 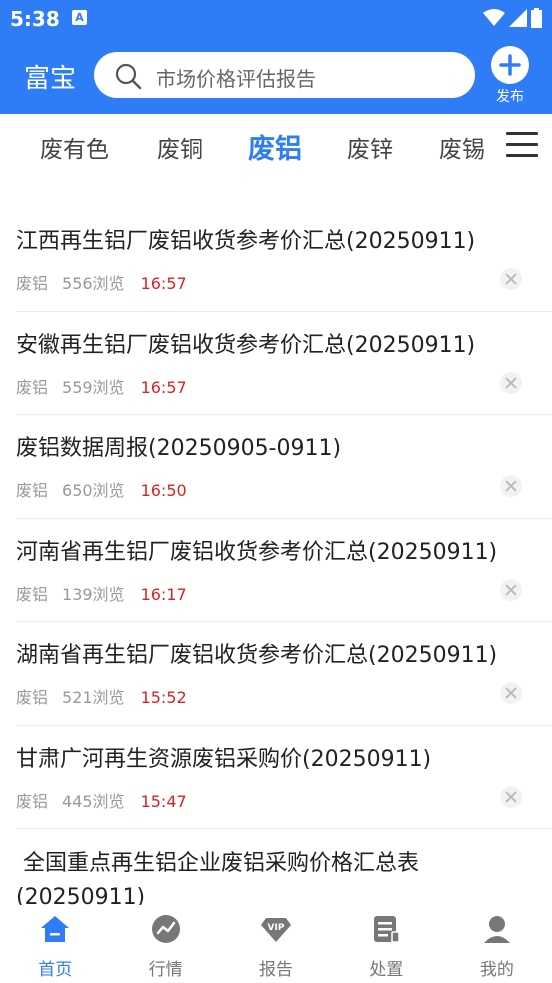 I want to click on nav-market: 行情, so click(x=165, y=944).